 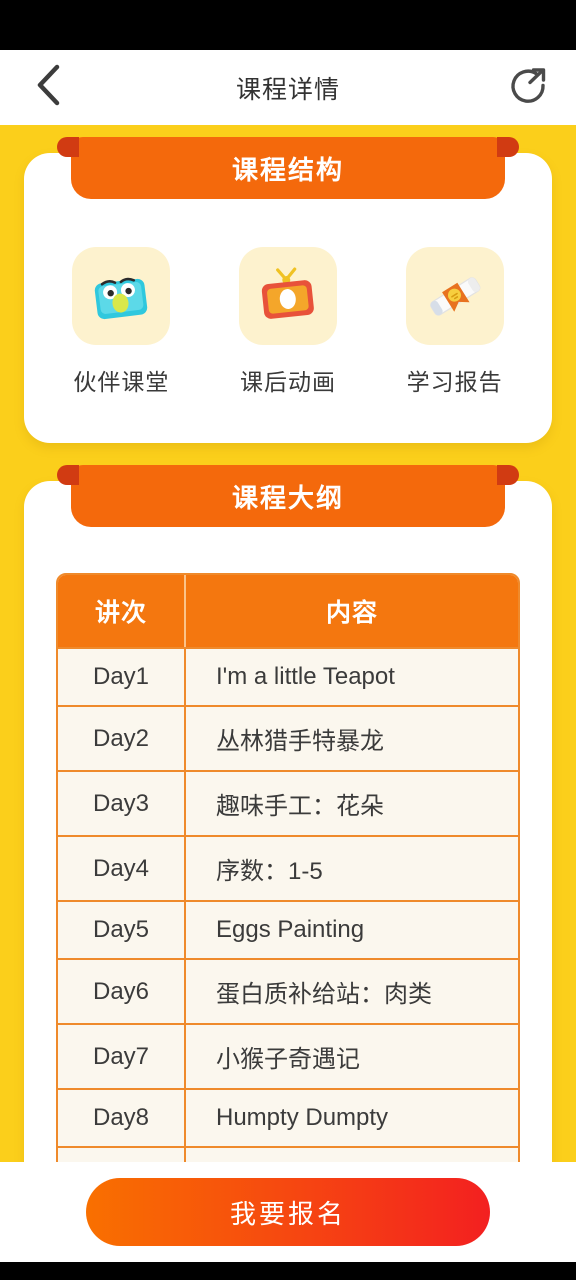 What do you see at coordinates (352, 738) in the screenshot?
I see `cell-content: 丛林猎手特暴龙` at bounding box center [352, 738].